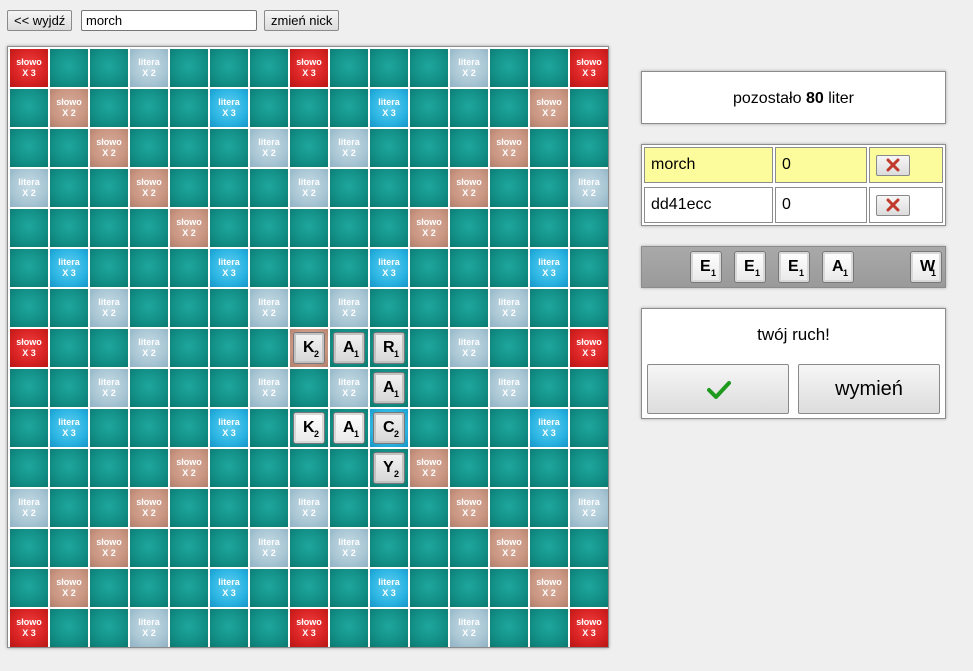  Describe the element at coordinates (302, 20) in the screenshot. I see `change-nick-button: zmień nick` at that location.